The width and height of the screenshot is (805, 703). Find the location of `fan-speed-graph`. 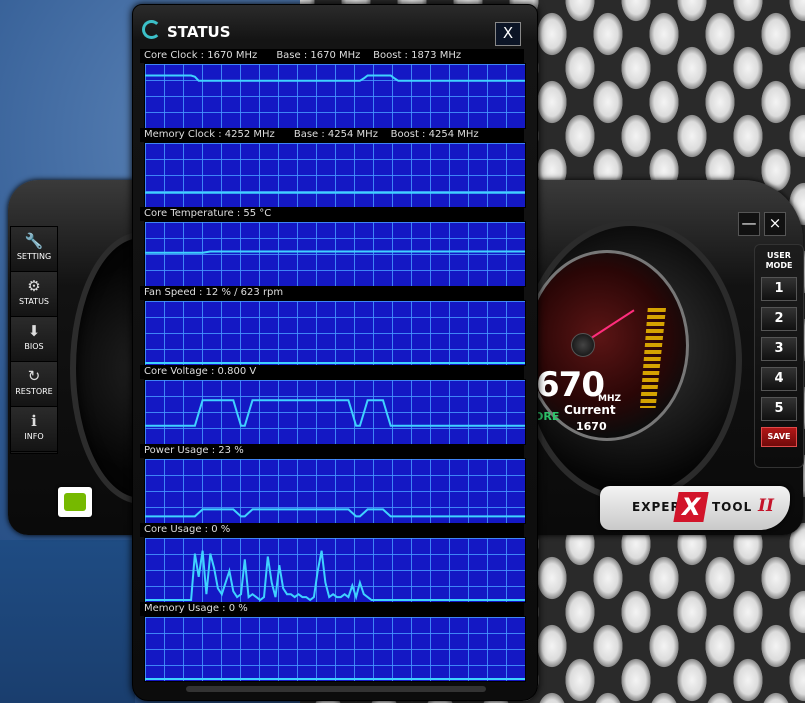

fan-speed-graph is located at coordinates (335, 333).